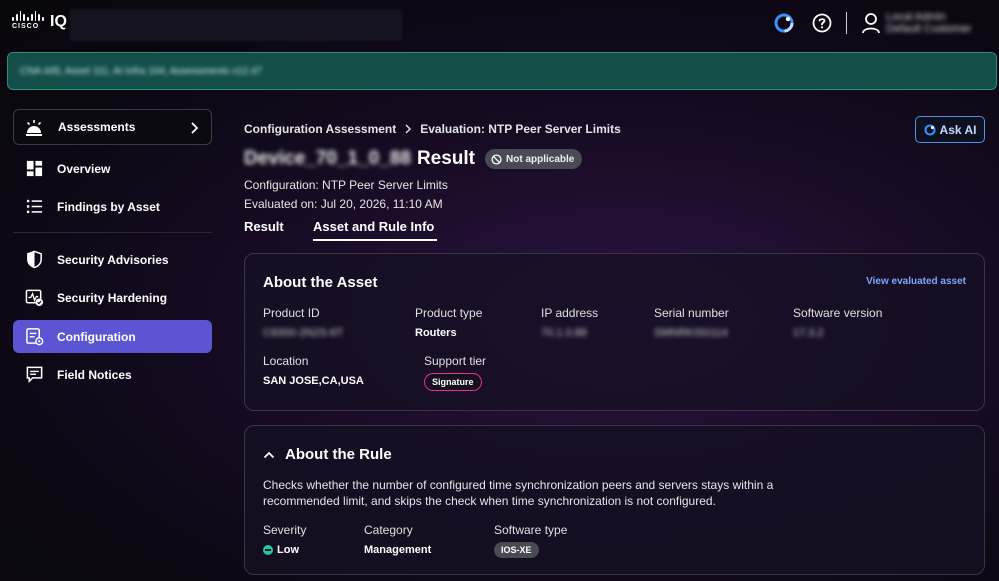 This screenshot has height=581, width=999. Describe the element at coordinates (58, 21) in the screenshot. I see `app-name: IQ` at that location.